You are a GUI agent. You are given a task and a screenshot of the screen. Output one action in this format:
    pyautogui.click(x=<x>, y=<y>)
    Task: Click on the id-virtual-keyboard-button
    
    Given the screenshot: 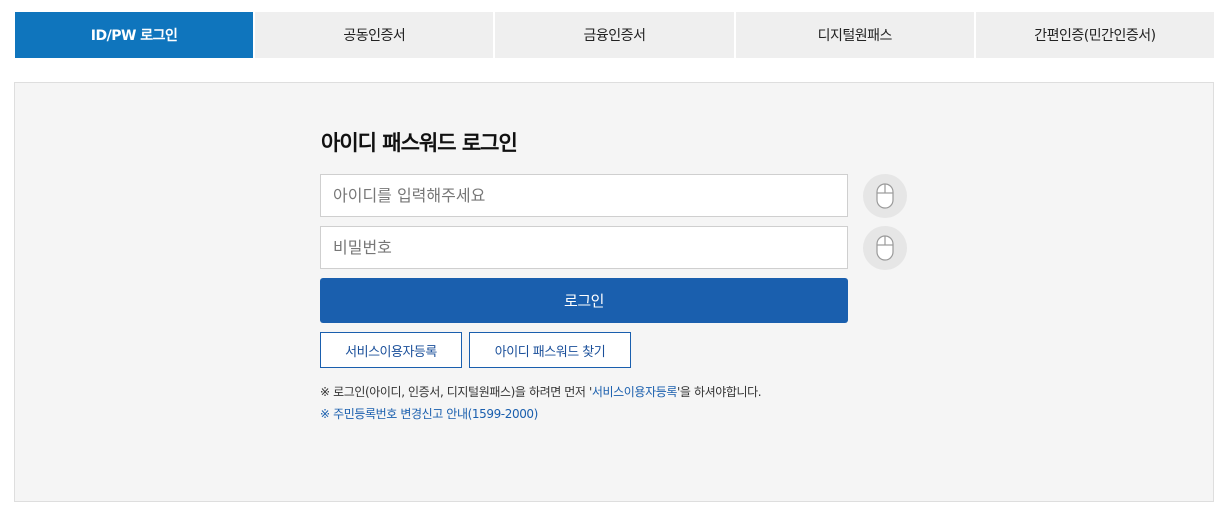 What is the action you would take?
    pyautogui.click(x=885, y=196)
    